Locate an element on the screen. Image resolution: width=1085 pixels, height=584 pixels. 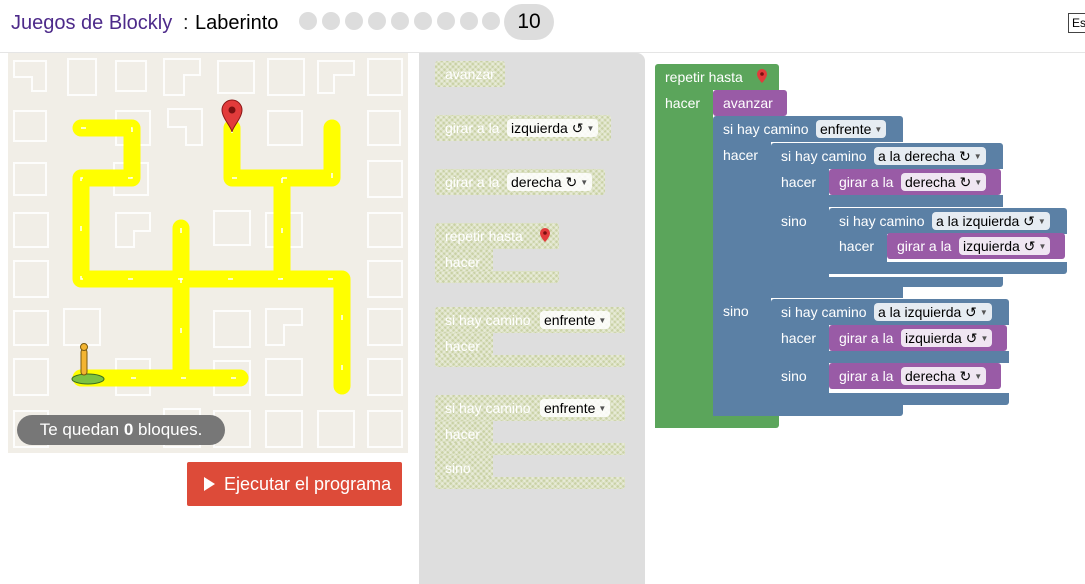
page-title: Laberinto is located at coordinates (237, 23).